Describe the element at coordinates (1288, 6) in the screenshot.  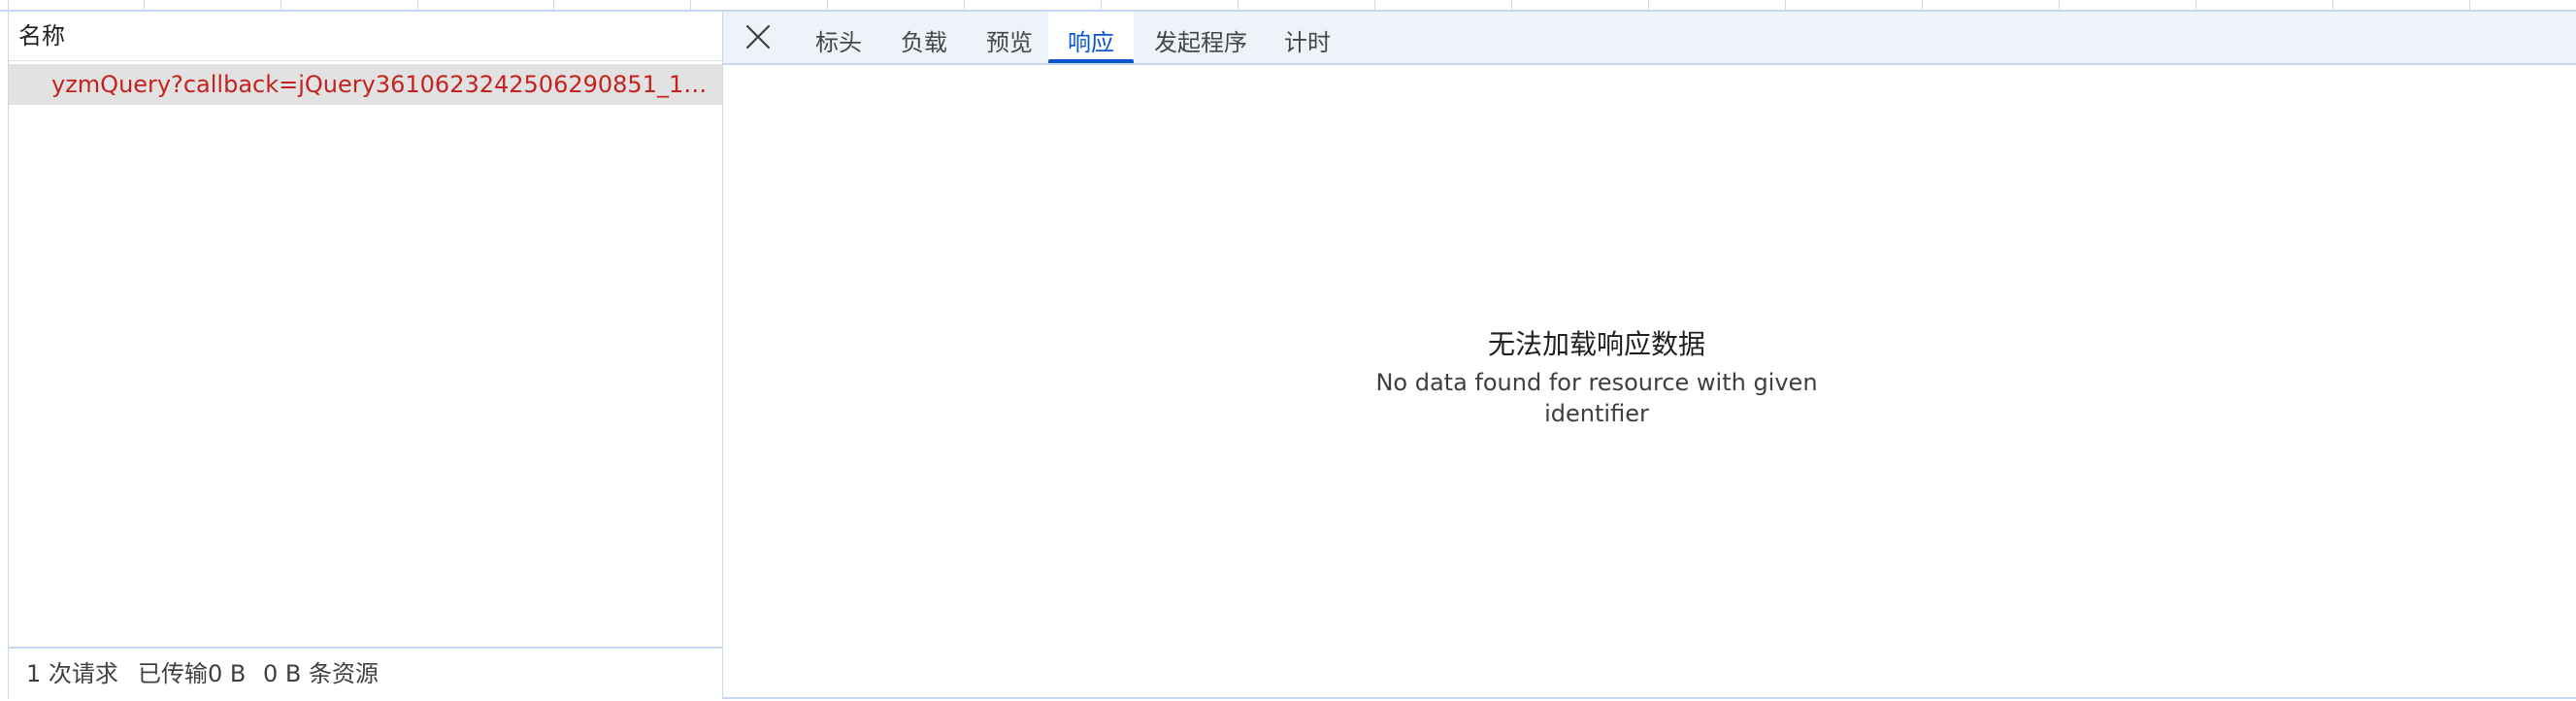
I see `timeline-overview` at that location.